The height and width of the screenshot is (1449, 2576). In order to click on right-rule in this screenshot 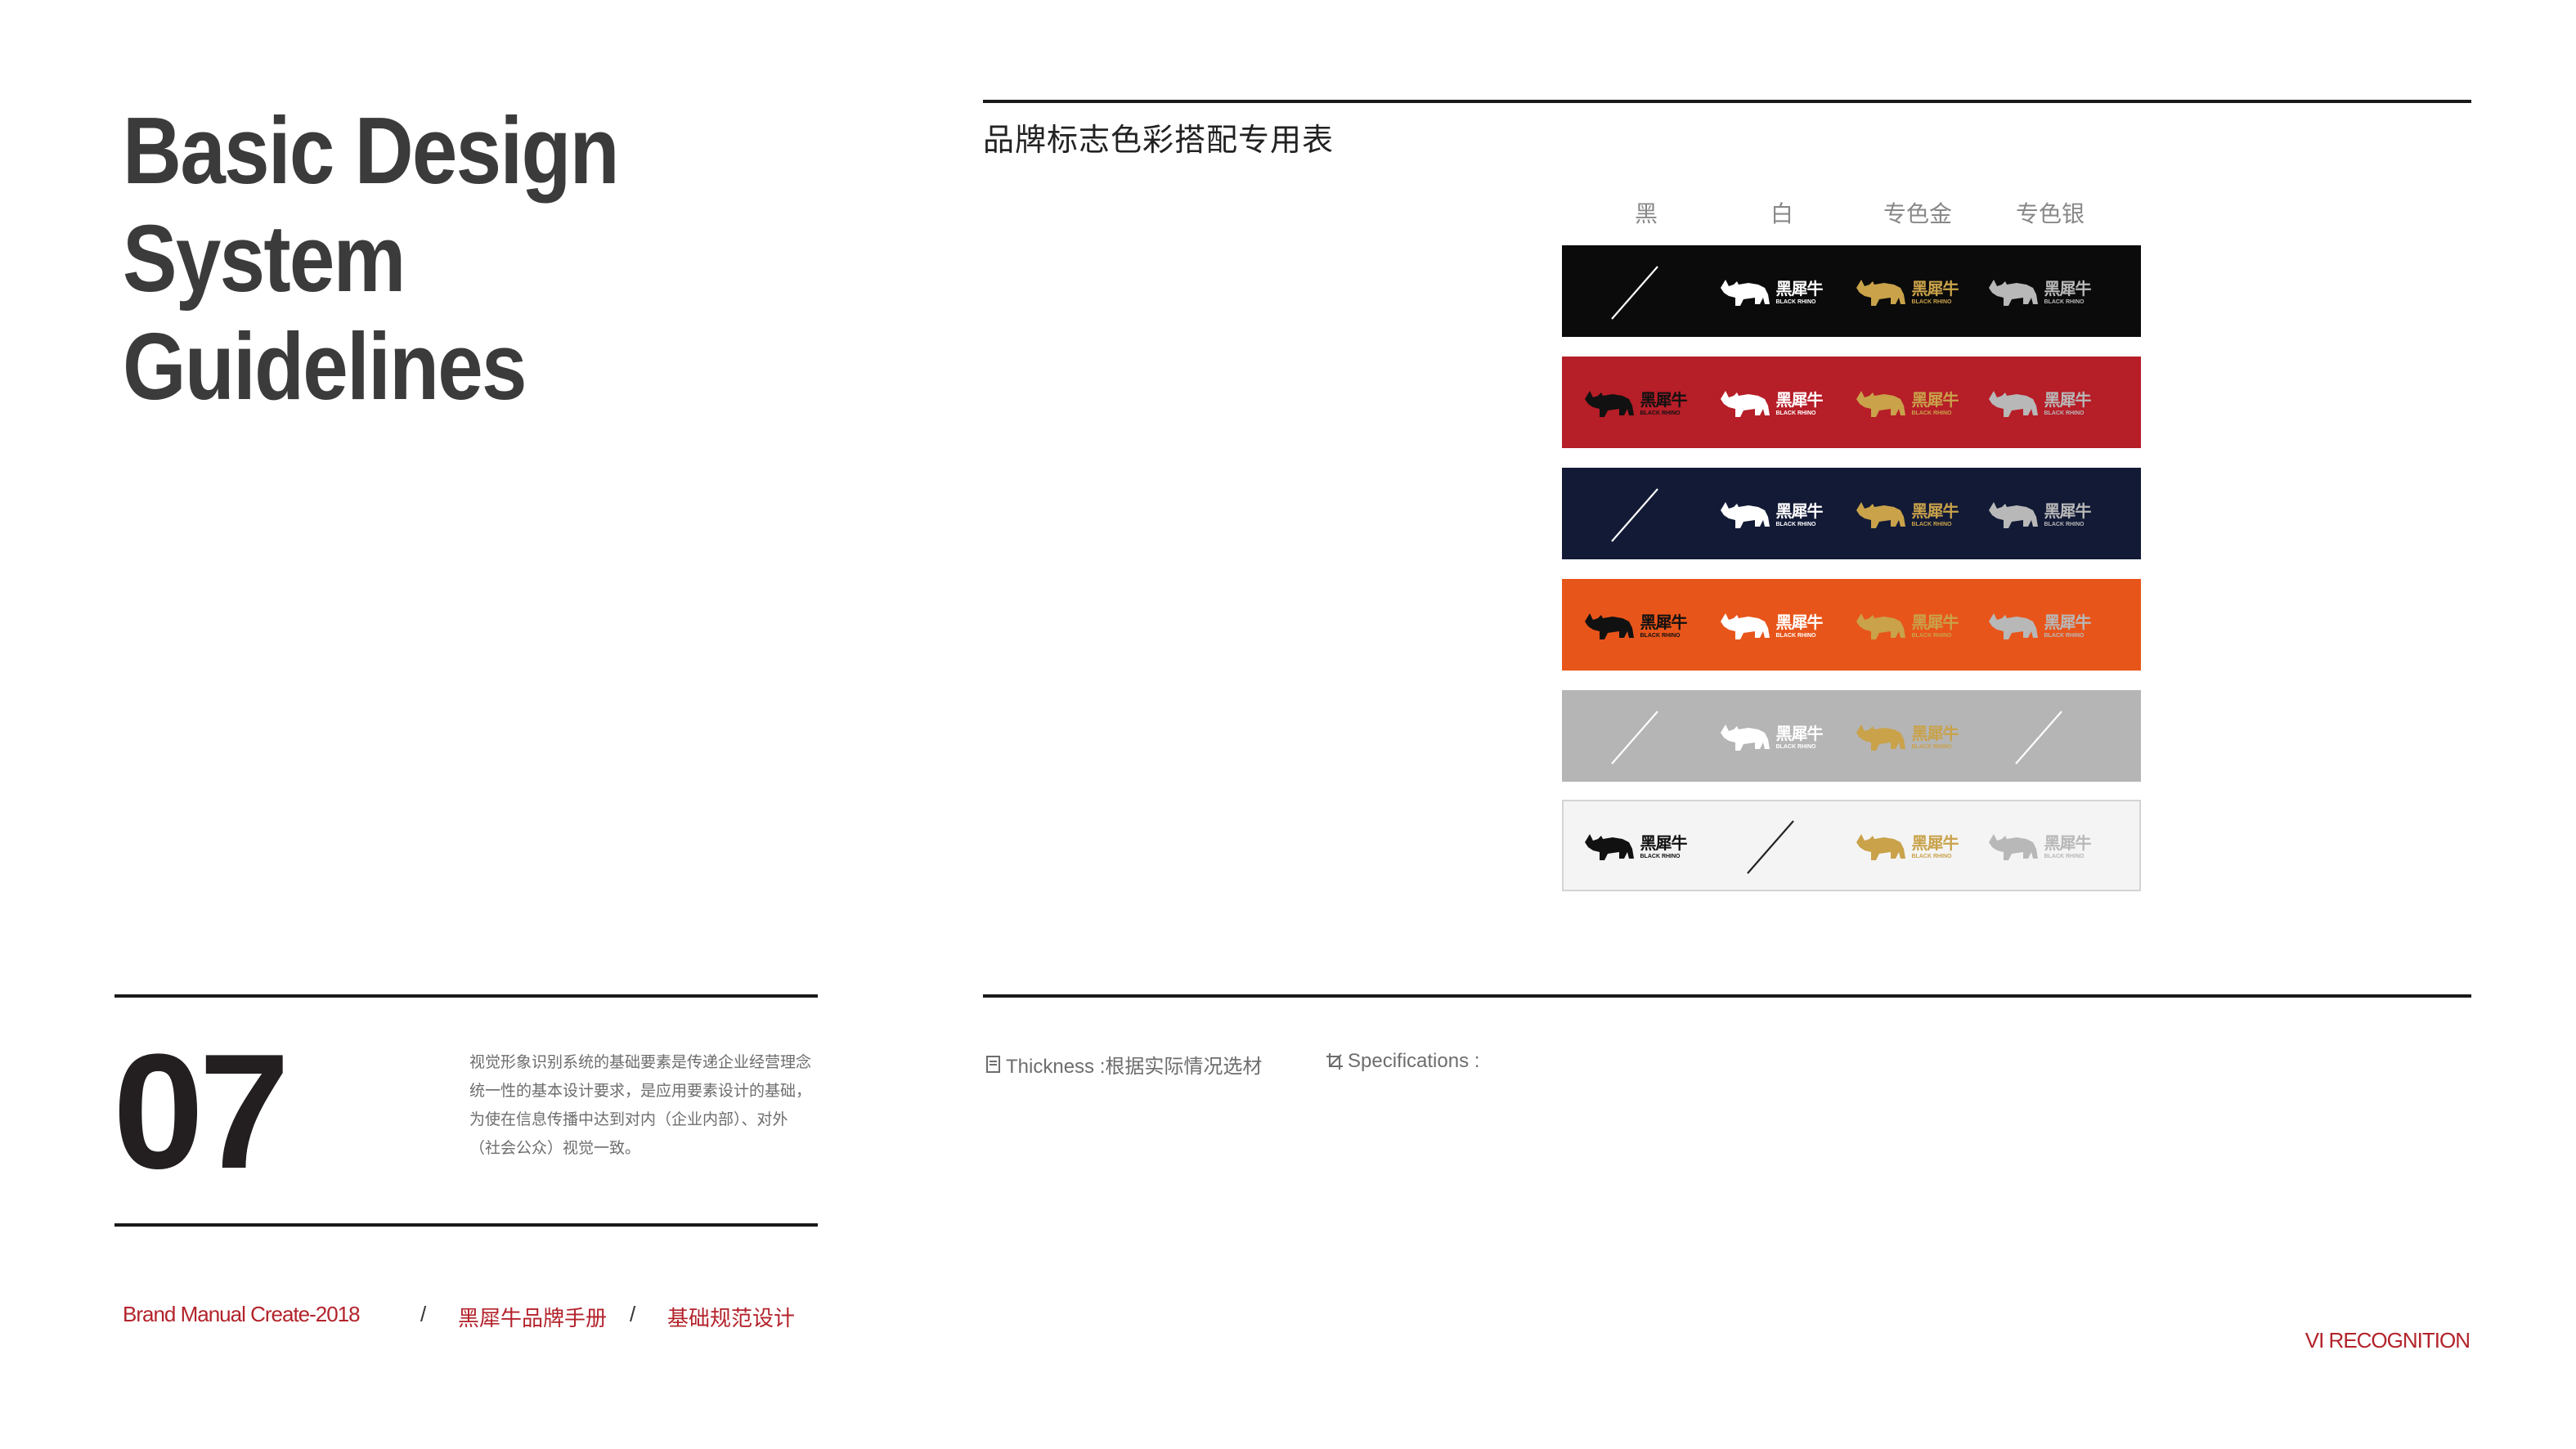, I will do `click(1727, 996)`.